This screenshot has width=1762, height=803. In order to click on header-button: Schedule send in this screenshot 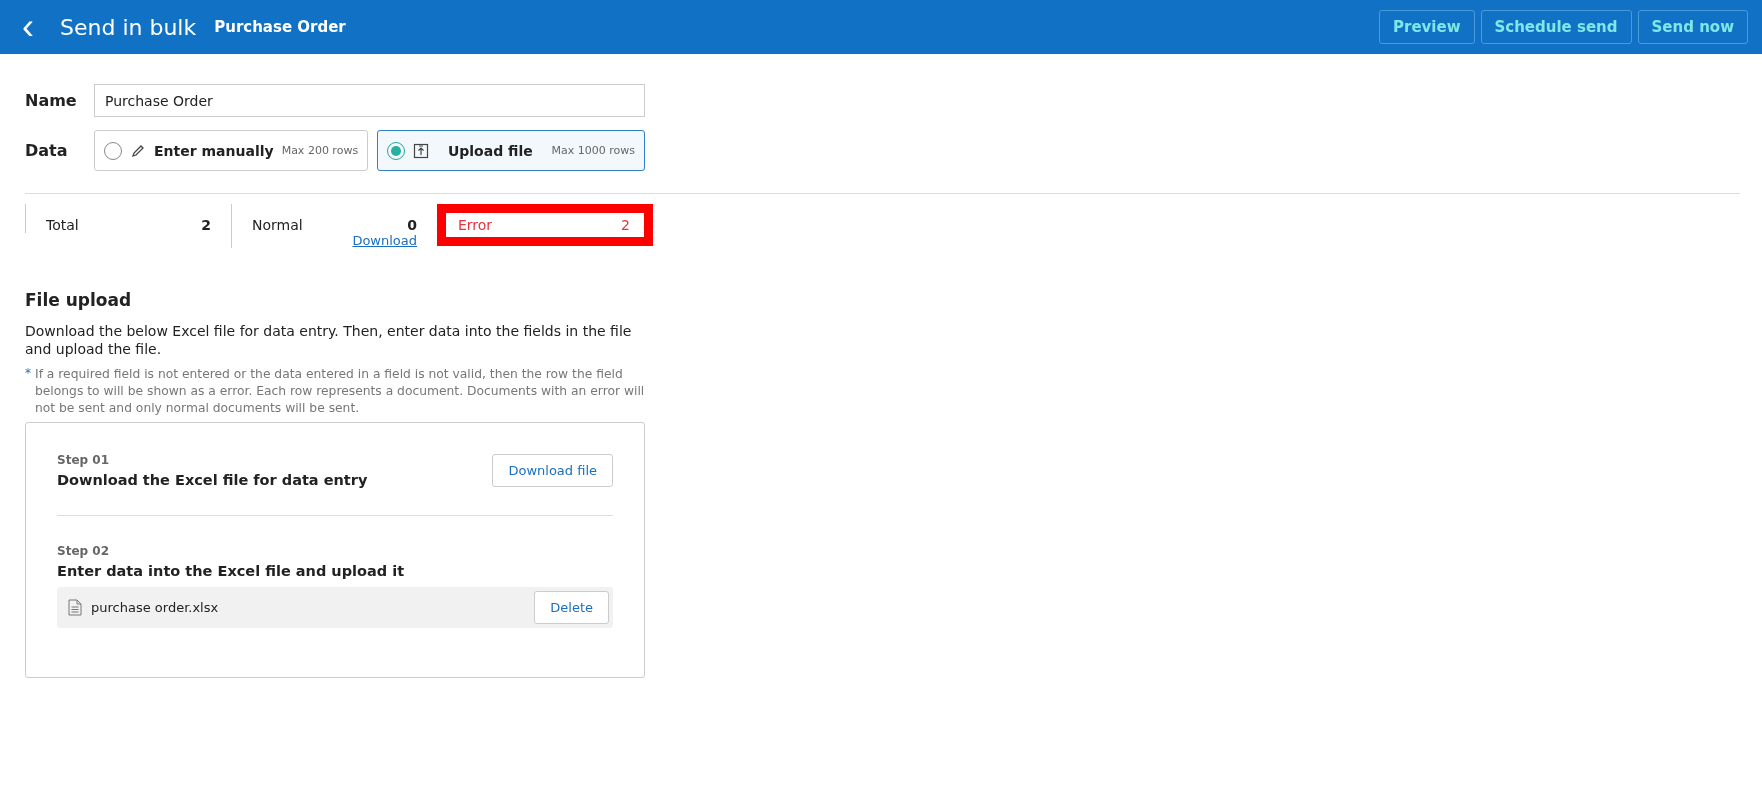, I will do `click(1556, 27)`.